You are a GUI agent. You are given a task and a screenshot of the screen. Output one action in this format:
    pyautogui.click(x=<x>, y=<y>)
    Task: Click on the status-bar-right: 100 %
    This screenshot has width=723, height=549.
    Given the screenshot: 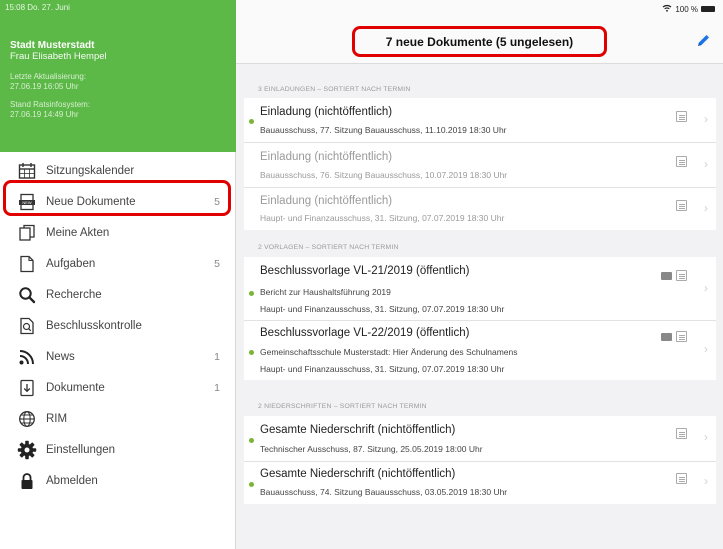 What is the action you would take?
    pyautogui.click(x=688, y=9)
    